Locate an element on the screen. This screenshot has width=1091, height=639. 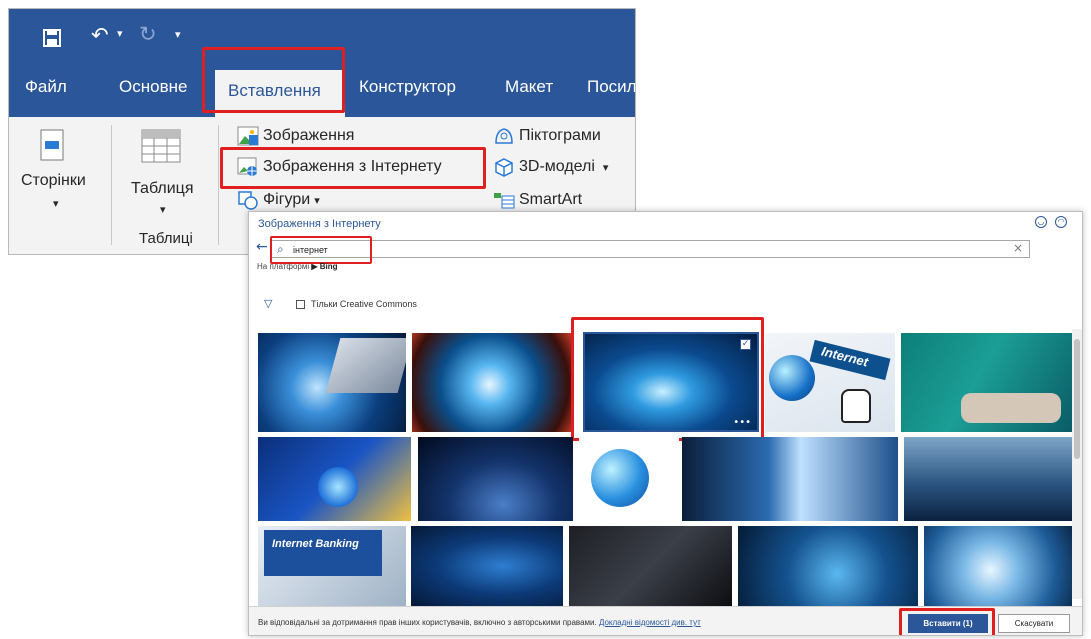
table-button: Таблиця is located at coordinates (162, 189).